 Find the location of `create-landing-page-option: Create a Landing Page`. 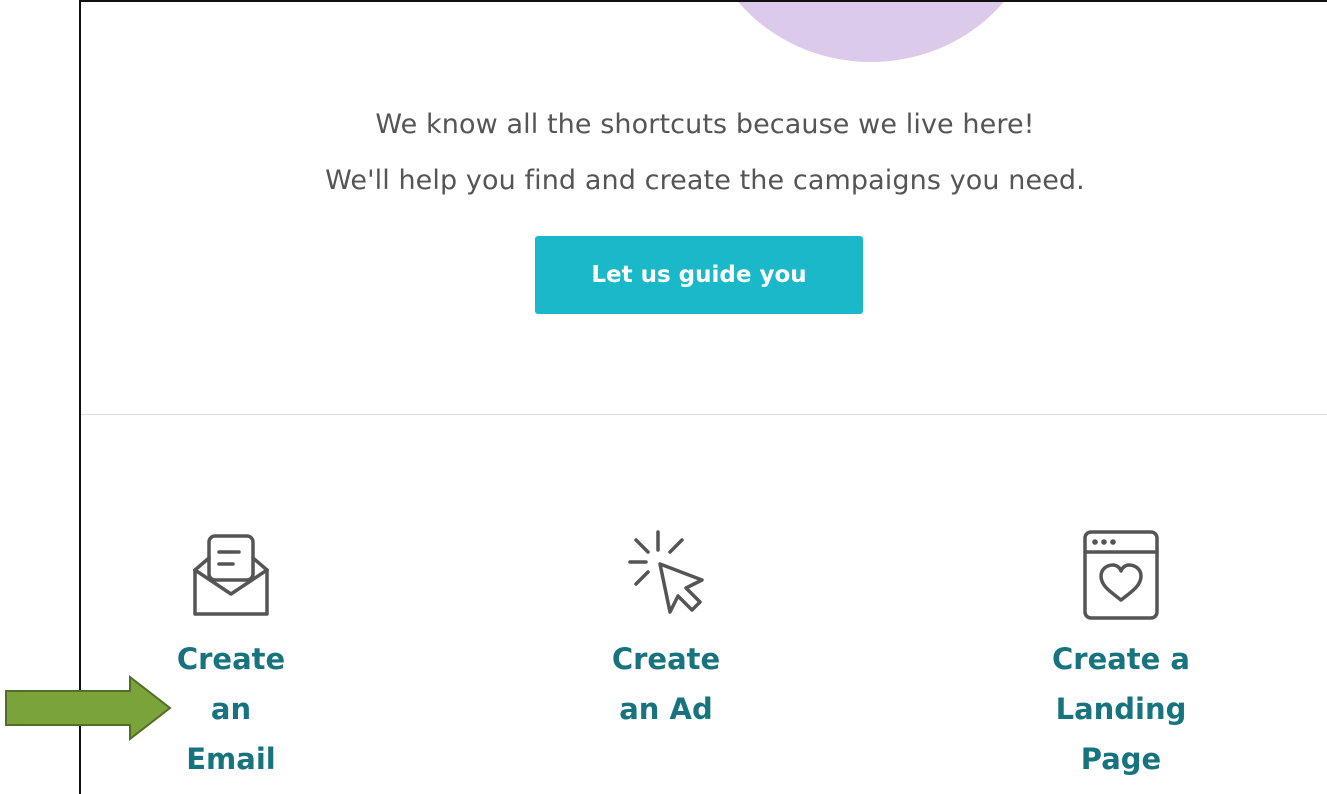

create-landing-page-option: Create a Landing Page is located at coordinates (1121, 653).